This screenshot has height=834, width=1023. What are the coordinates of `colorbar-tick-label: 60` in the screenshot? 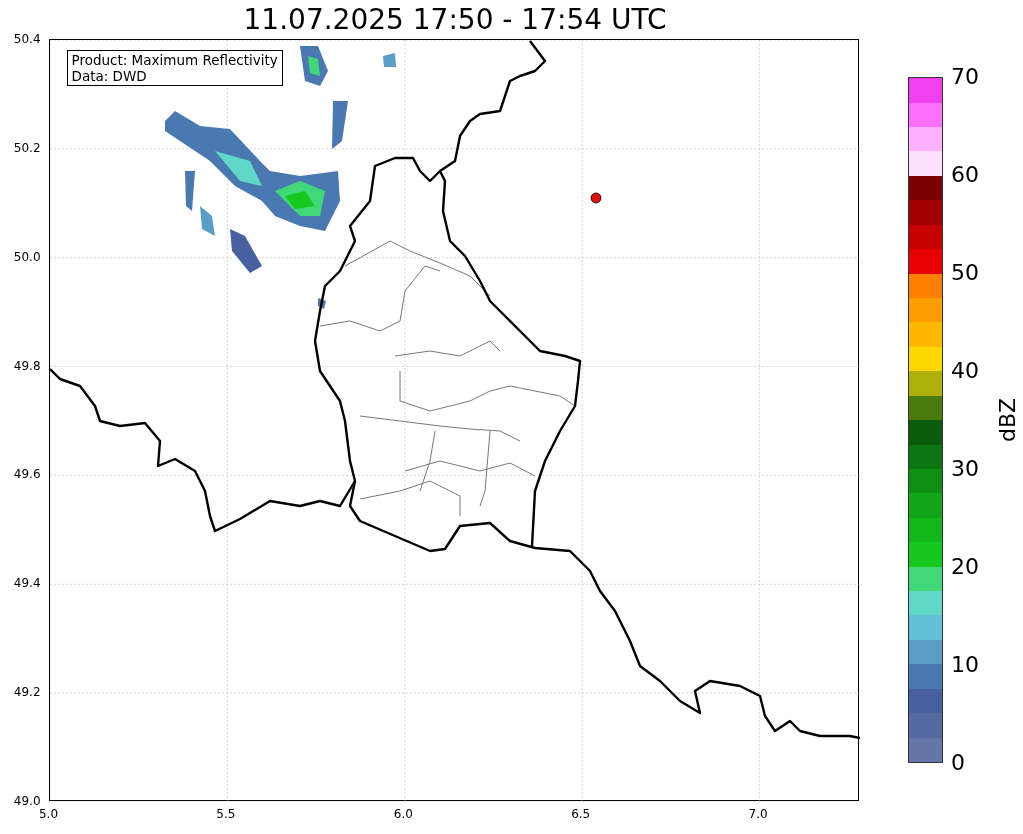 It's located at (965, 175).